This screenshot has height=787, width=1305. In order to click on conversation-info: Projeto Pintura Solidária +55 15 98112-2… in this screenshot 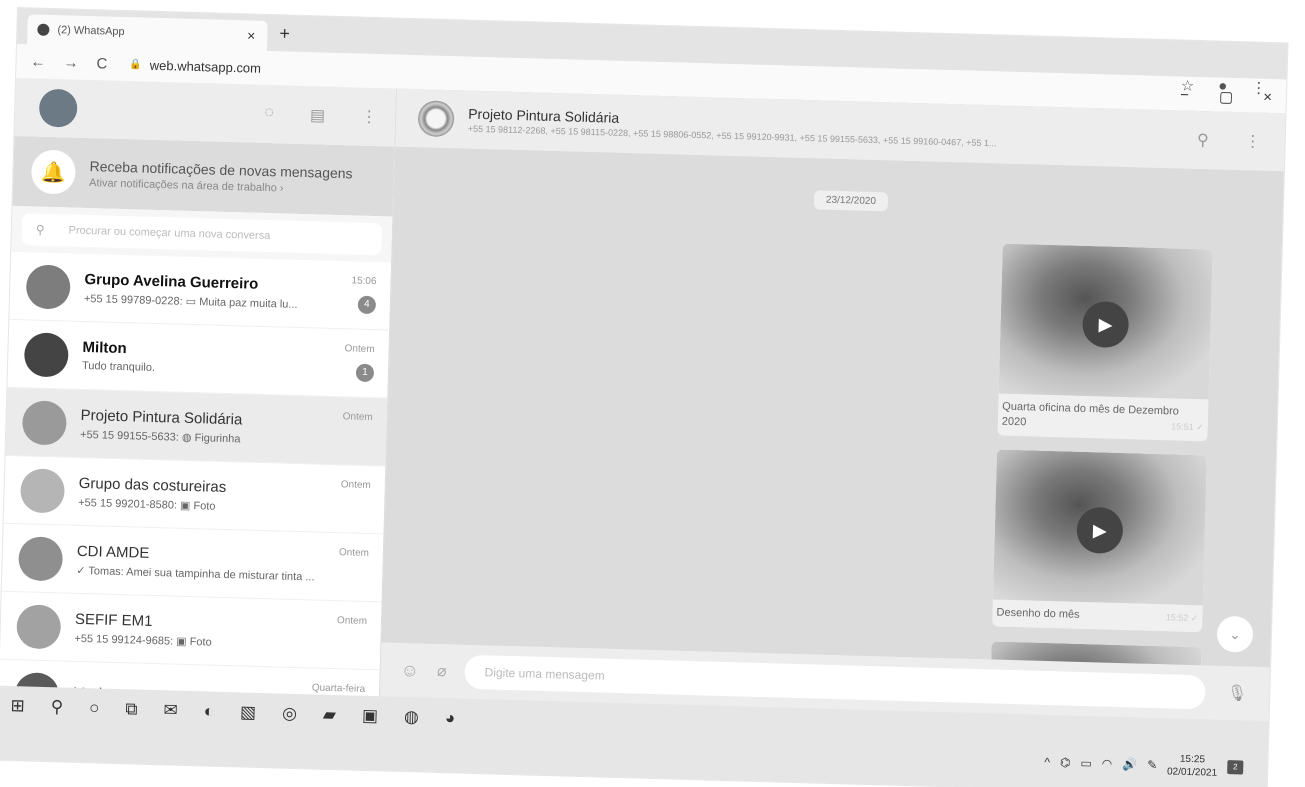, I will do `click(828, 130)`.